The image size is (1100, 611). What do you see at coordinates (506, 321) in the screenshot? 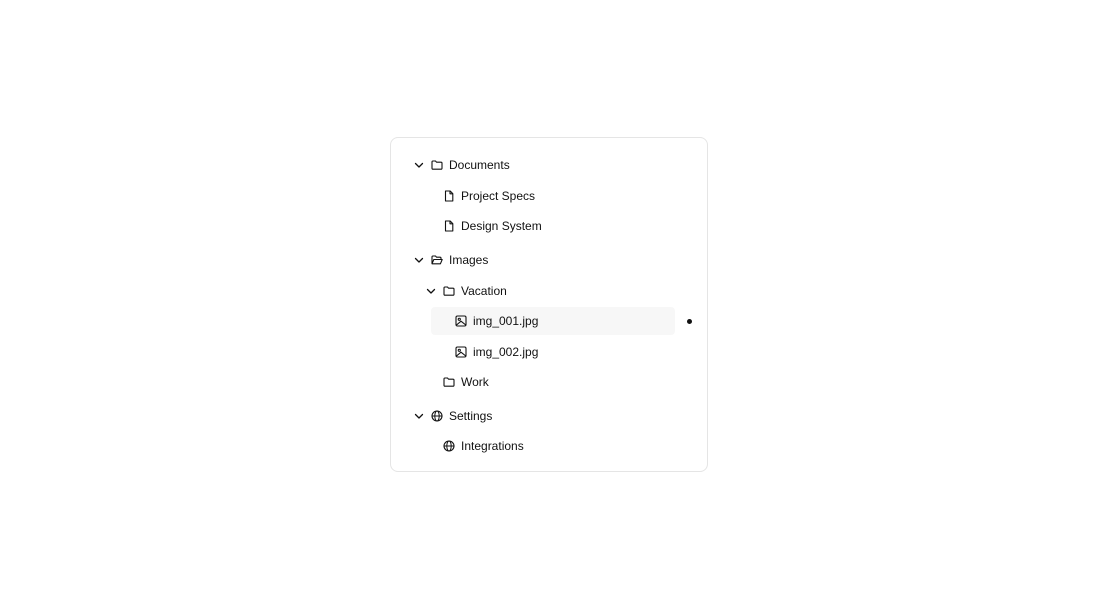
I see `tree-node-label: img_001.jpg` at bounding box center [506, 321].